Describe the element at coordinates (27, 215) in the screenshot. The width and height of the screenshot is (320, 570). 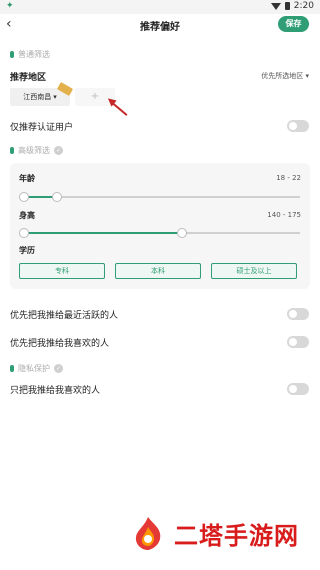
I see `height-label: 身高` at that location.